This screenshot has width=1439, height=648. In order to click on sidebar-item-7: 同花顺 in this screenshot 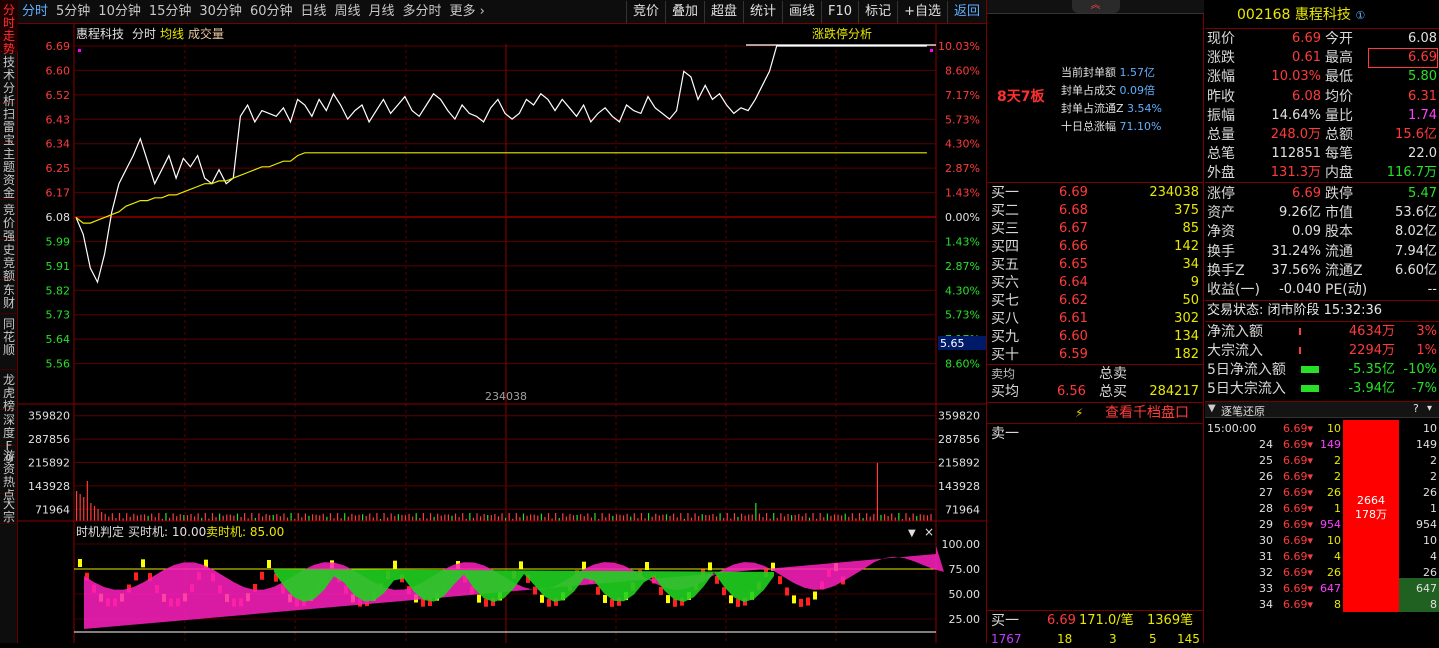, I will do `click(9, 342)`.